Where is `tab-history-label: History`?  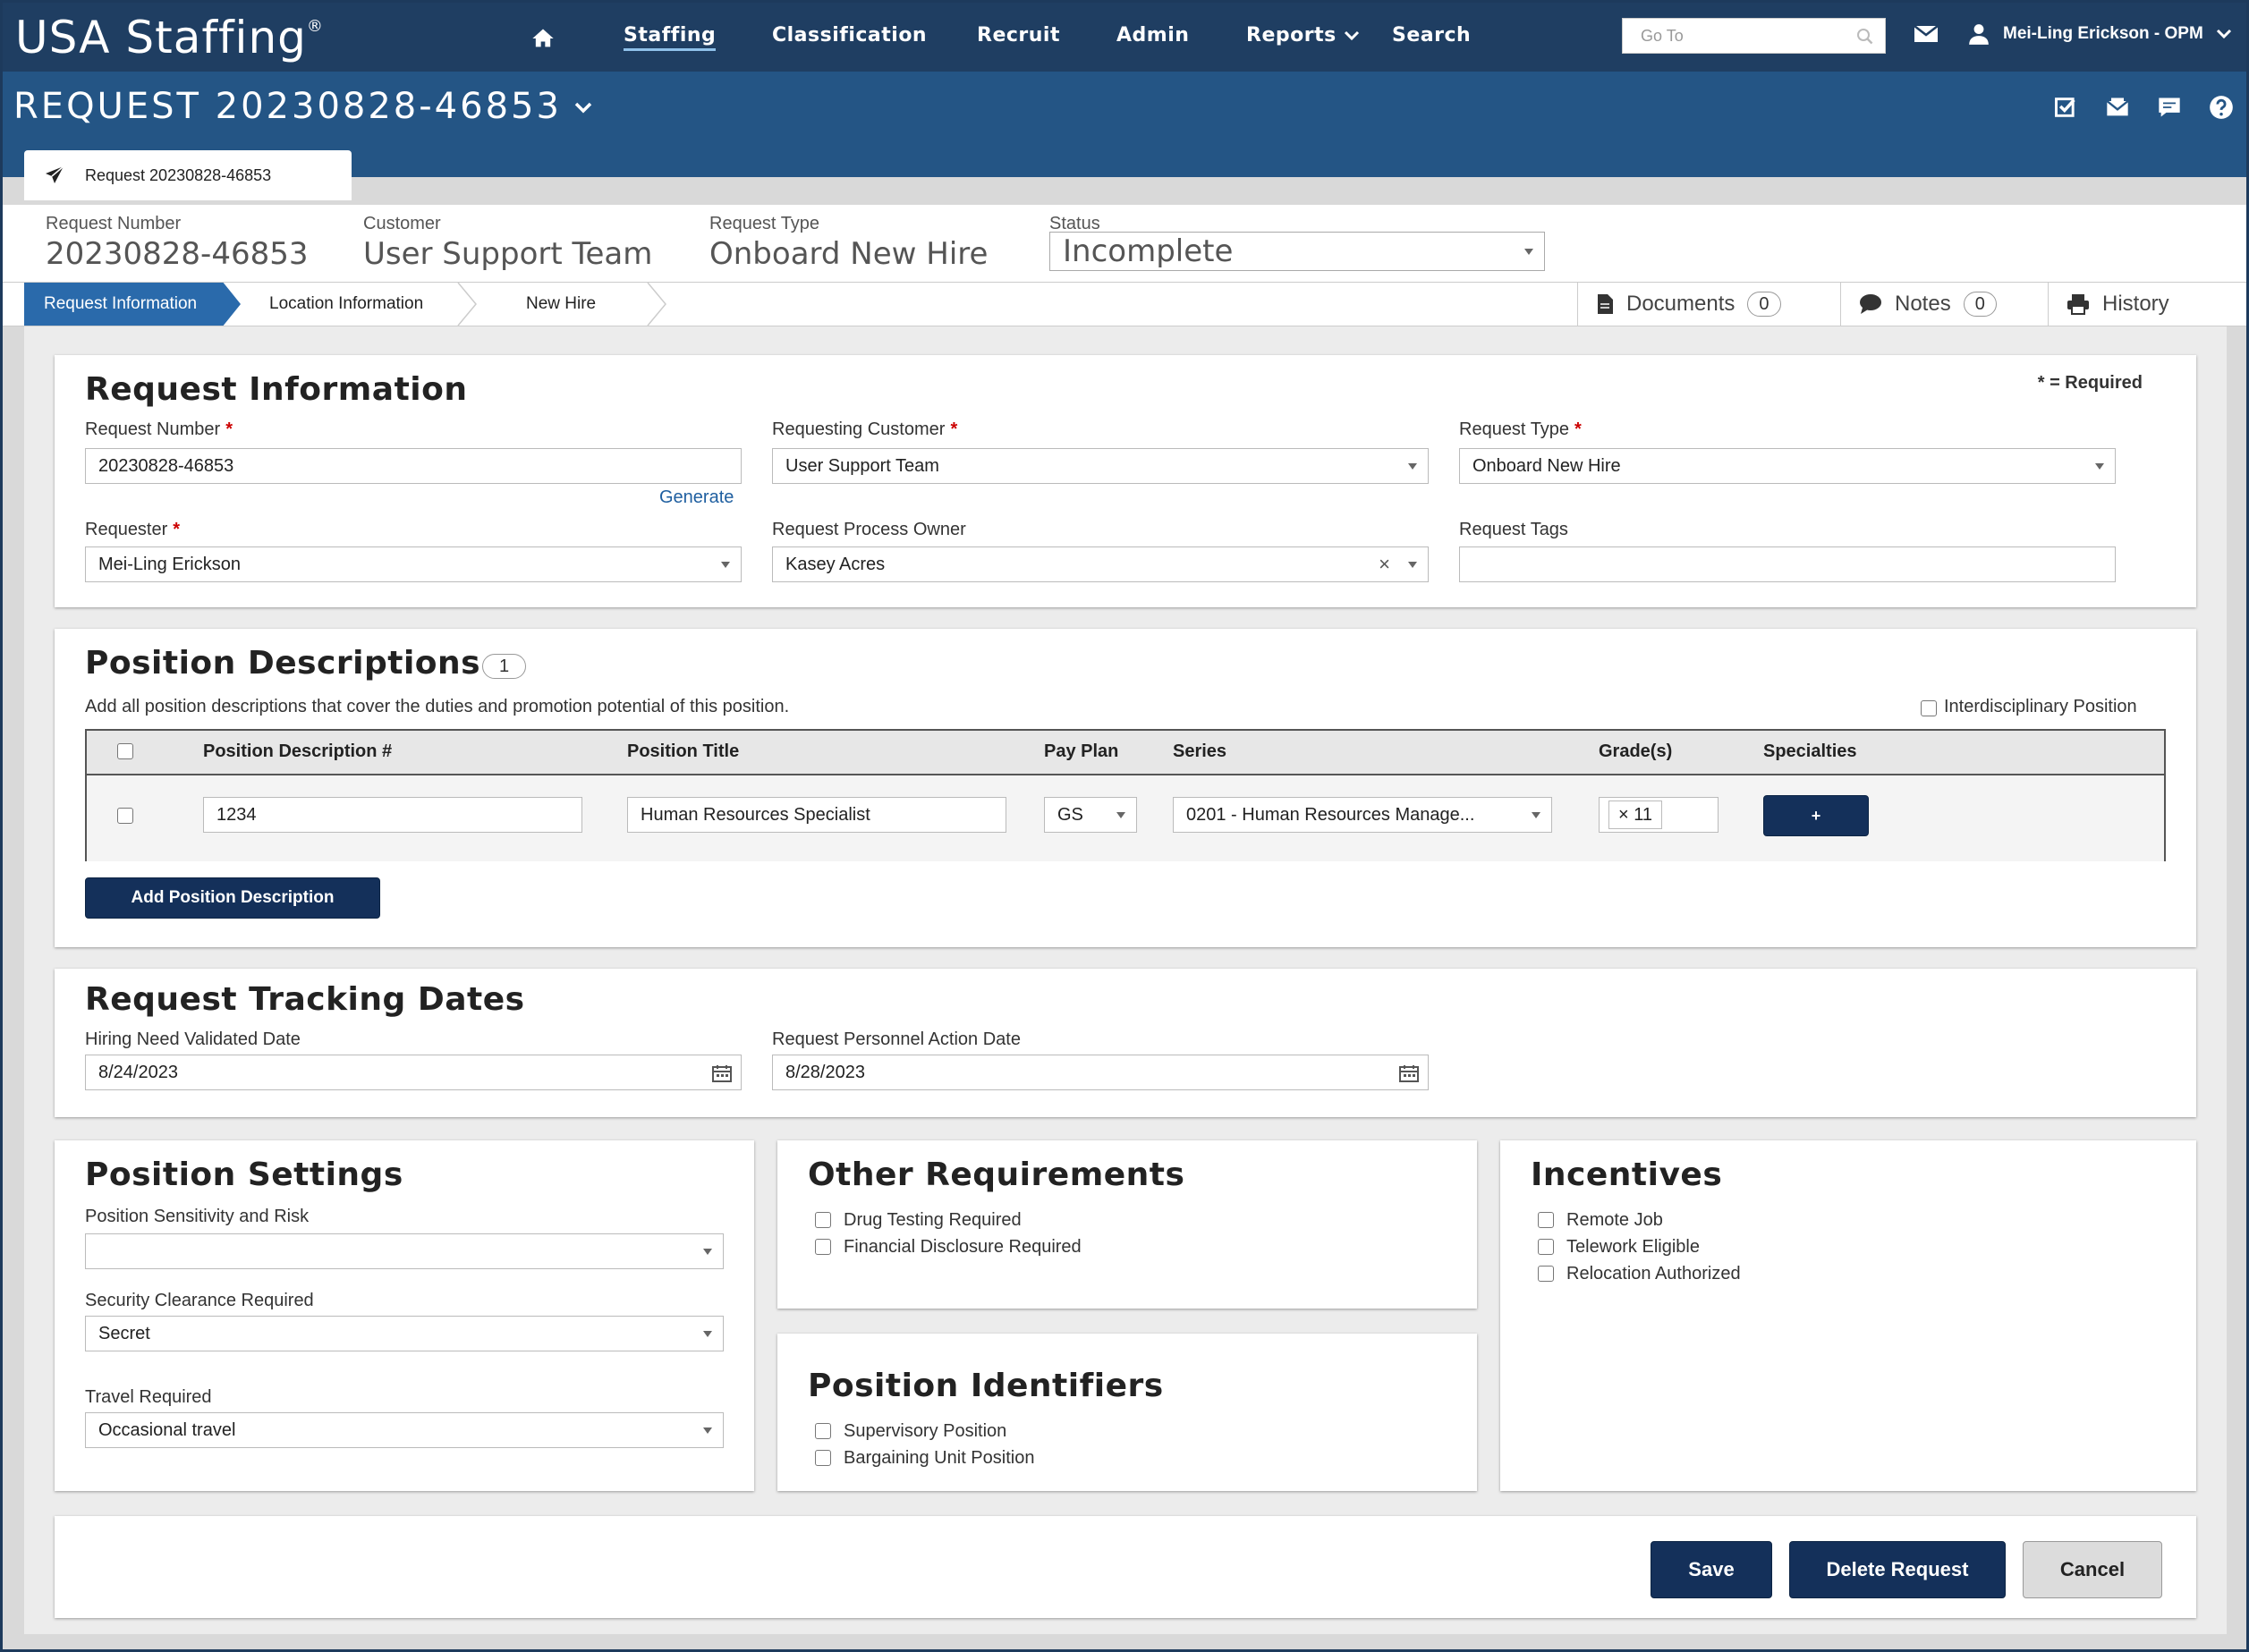 tab-history-label: History is located at coordinates (2135, 304).